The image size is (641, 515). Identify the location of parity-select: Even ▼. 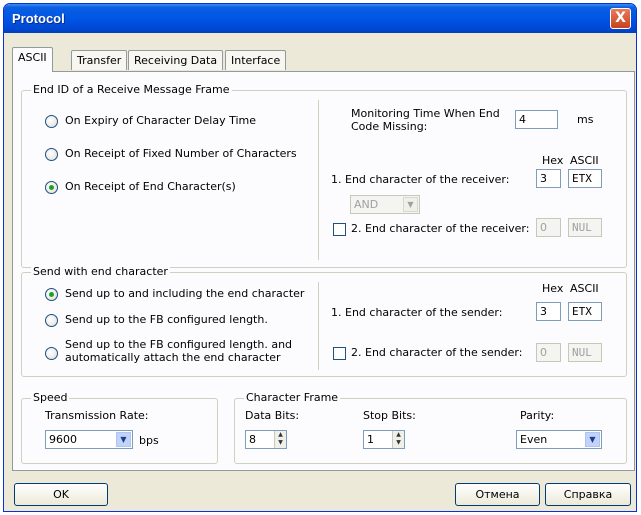
(559, 439).